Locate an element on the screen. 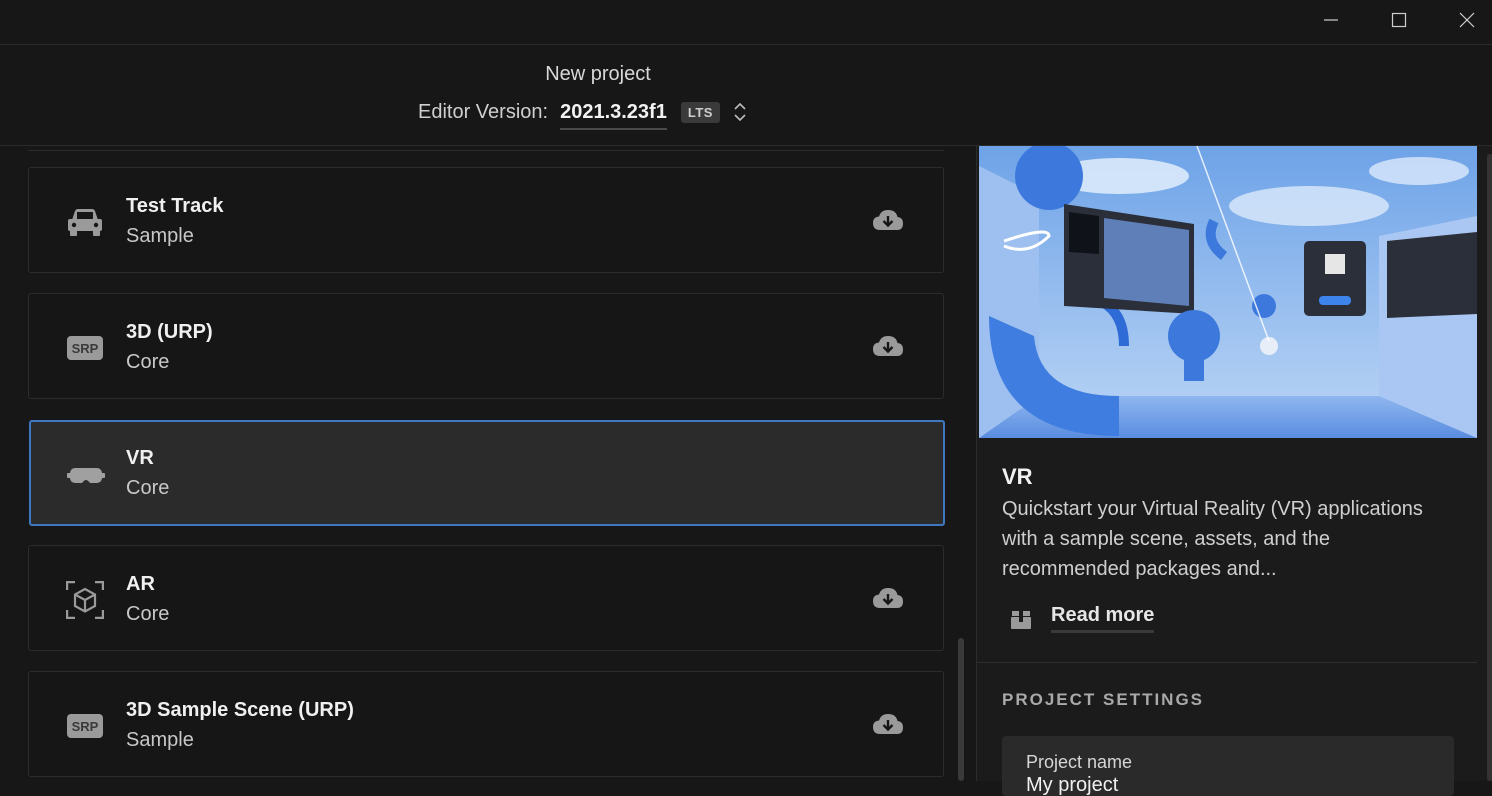  vr-headset-icon is located at coordinates (86, 475).